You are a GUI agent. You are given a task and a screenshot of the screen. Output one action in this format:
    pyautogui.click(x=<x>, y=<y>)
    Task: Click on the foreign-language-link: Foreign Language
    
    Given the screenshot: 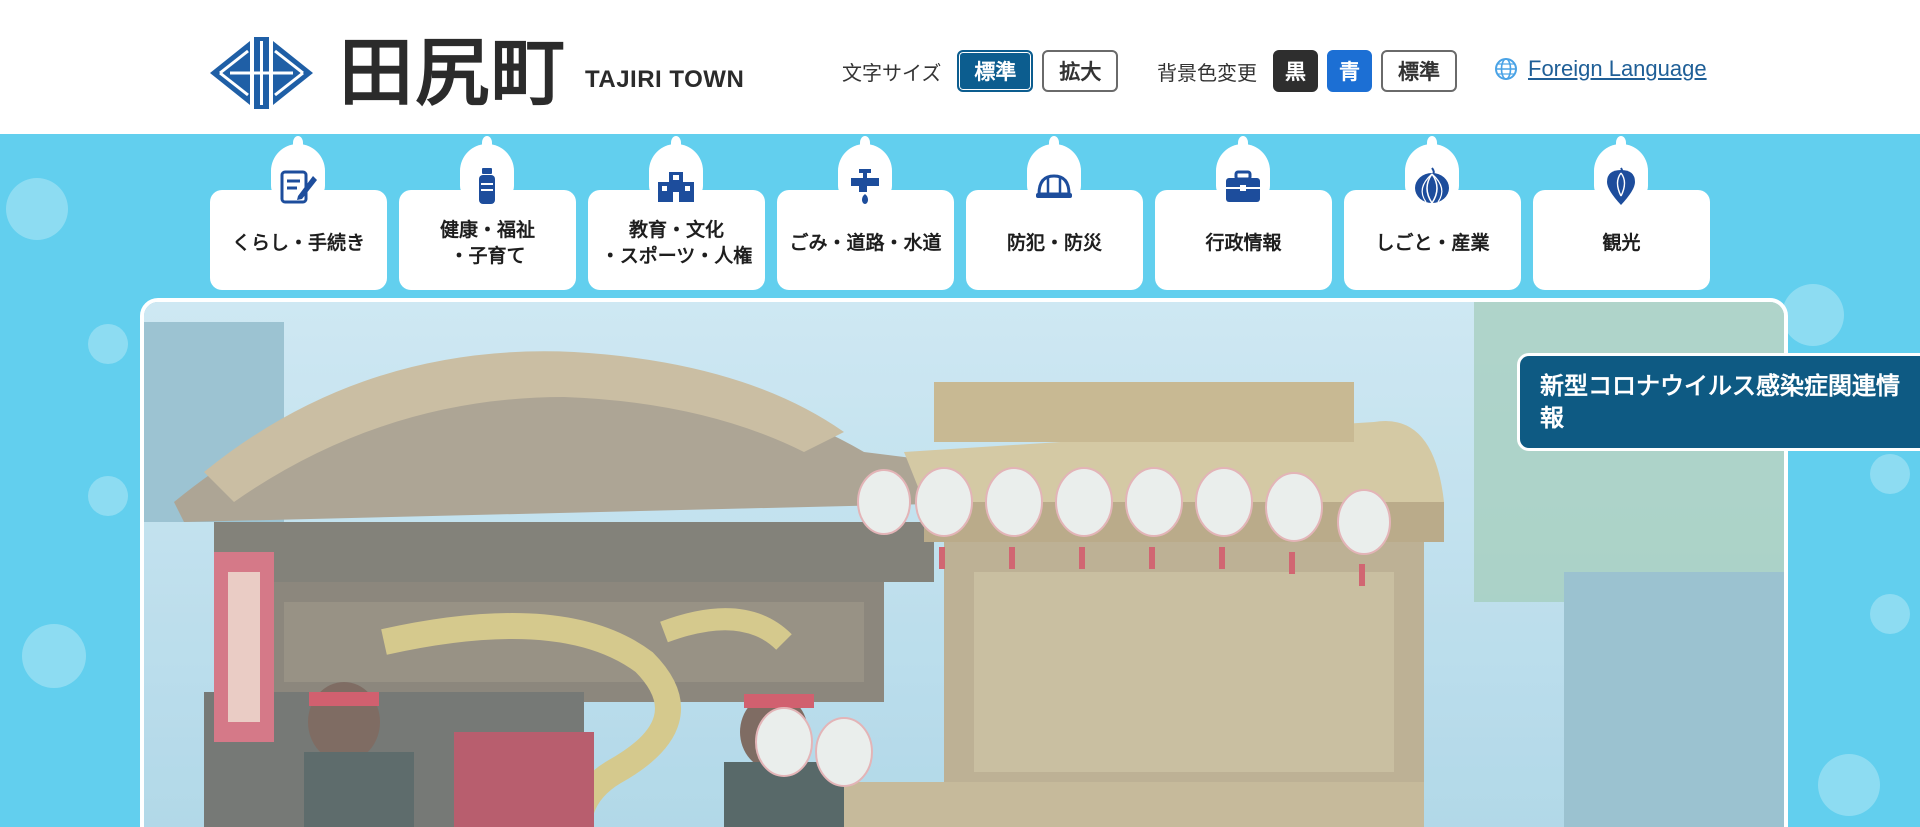 What is the action you would take?
    pyautogui.click(x=1600, y=69)
    